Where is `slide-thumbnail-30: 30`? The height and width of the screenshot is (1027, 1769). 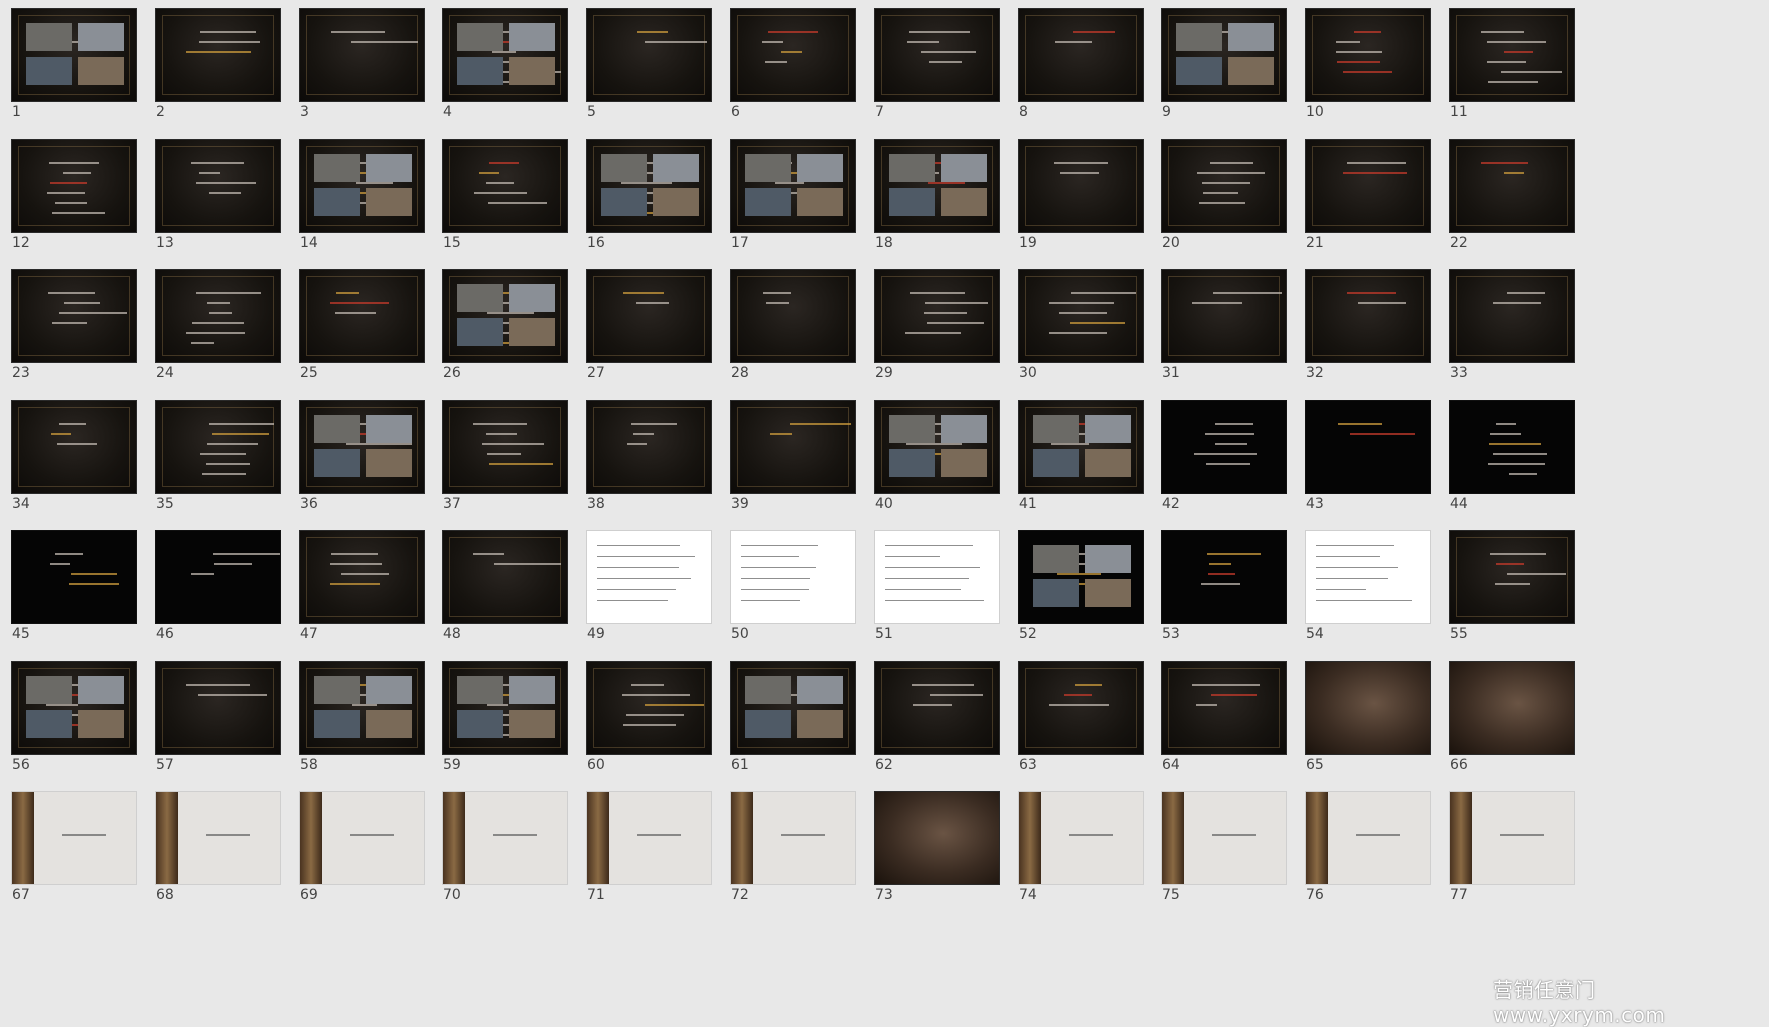
slide-thumbnail-30: 30 is located at coordinates (1075, 321).